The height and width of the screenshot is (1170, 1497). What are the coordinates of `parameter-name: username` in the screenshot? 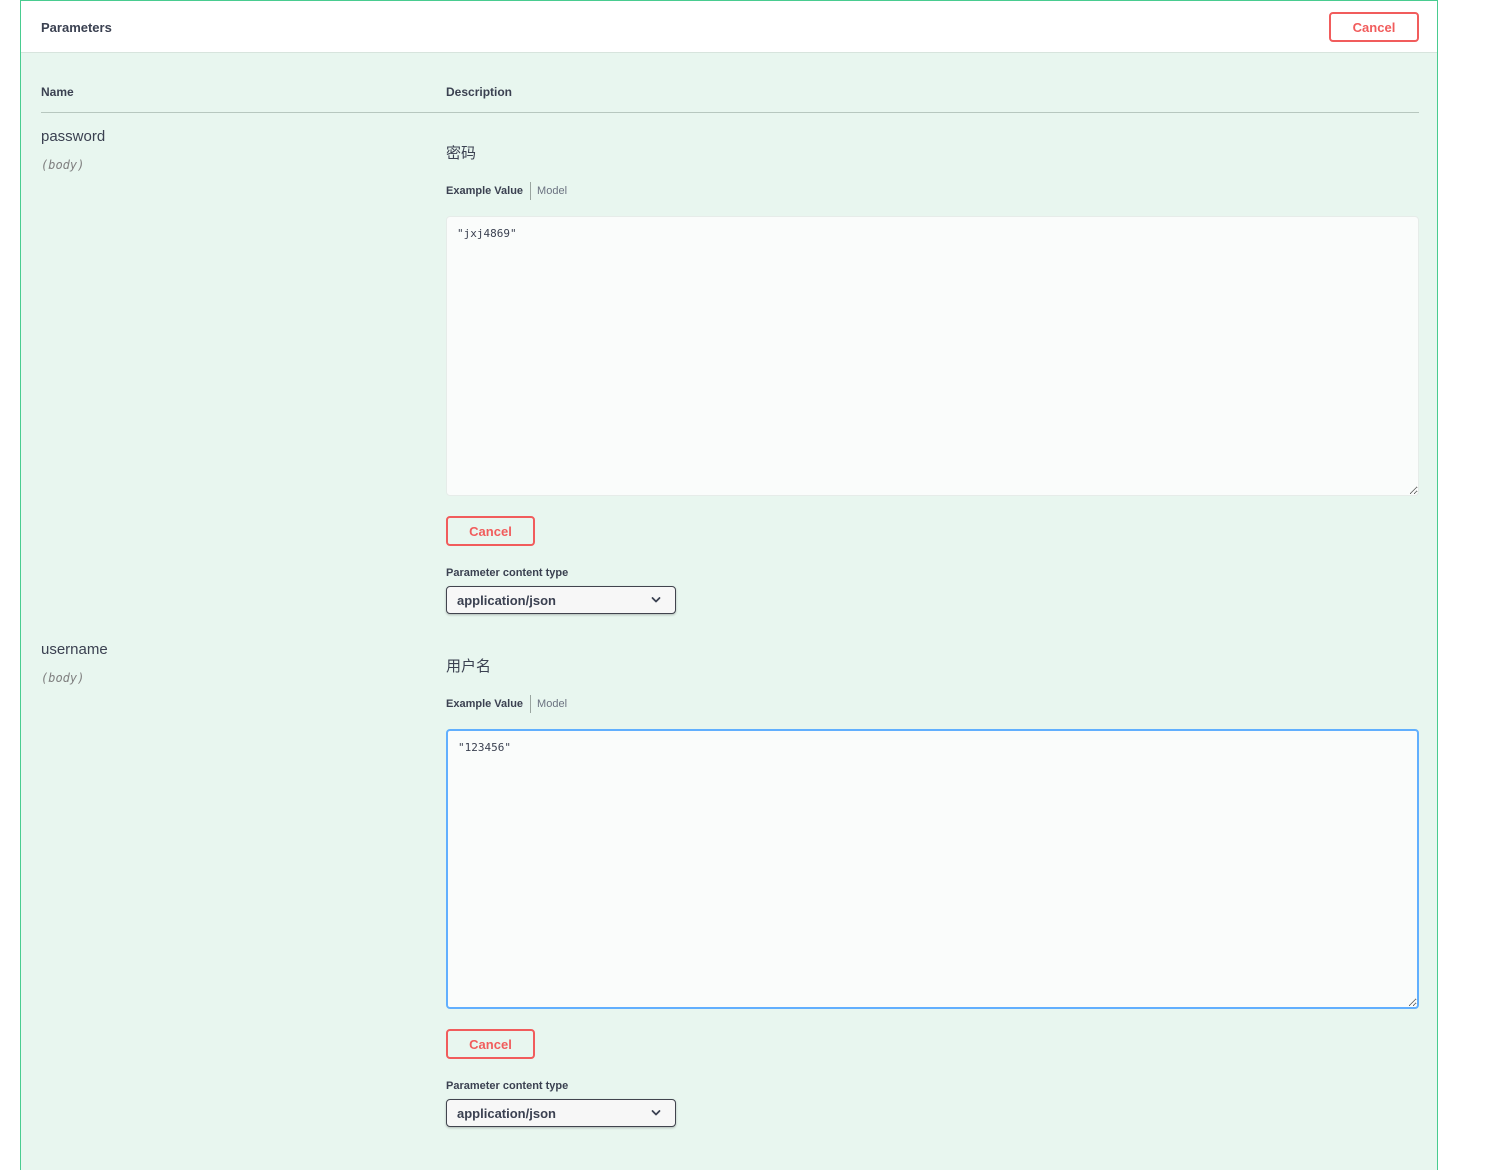 It's located at (74, 649).